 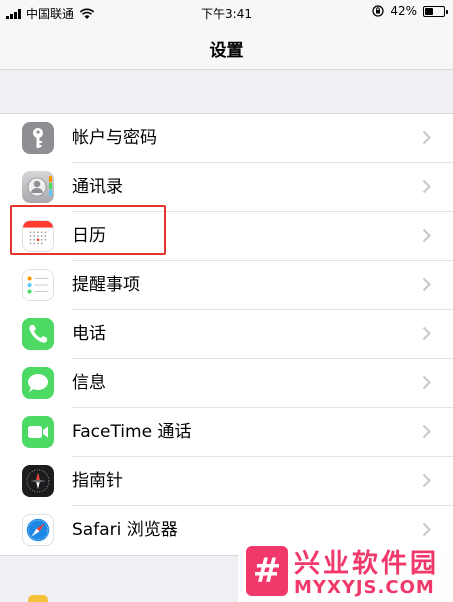 I want to click on settings-item-reminders: 提醒事项, so click(x=226, y=285).